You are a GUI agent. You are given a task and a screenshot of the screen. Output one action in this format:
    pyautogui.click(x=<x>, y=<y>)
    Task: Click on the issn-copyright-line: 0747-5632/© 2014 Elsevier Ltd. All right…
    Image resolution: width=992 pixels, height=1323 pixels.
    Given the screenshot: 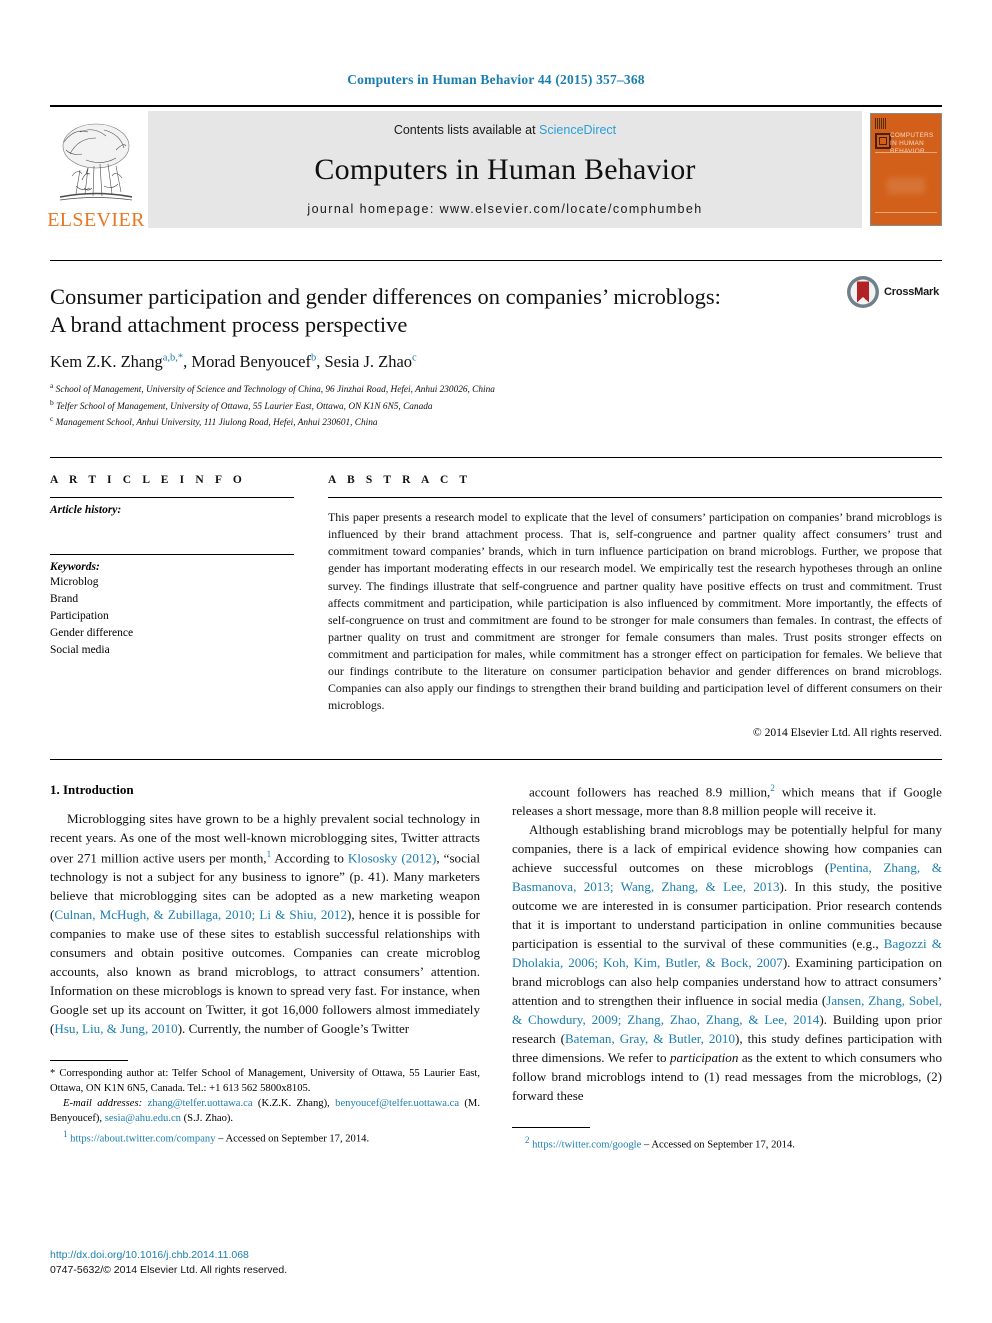 What is the action you would take?
    pyautogui.click(x=169, y=1270)
    